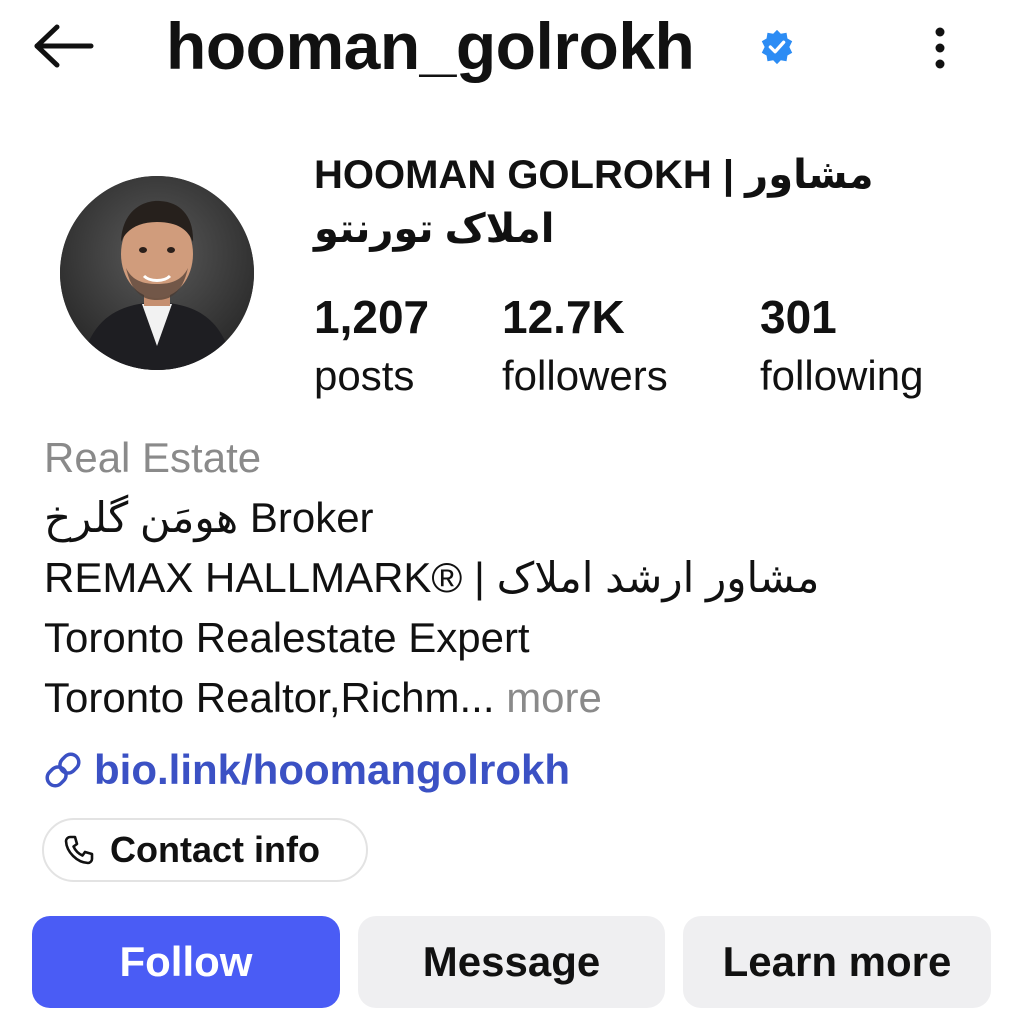  I want to click on profile-photo, so click(157, 273).